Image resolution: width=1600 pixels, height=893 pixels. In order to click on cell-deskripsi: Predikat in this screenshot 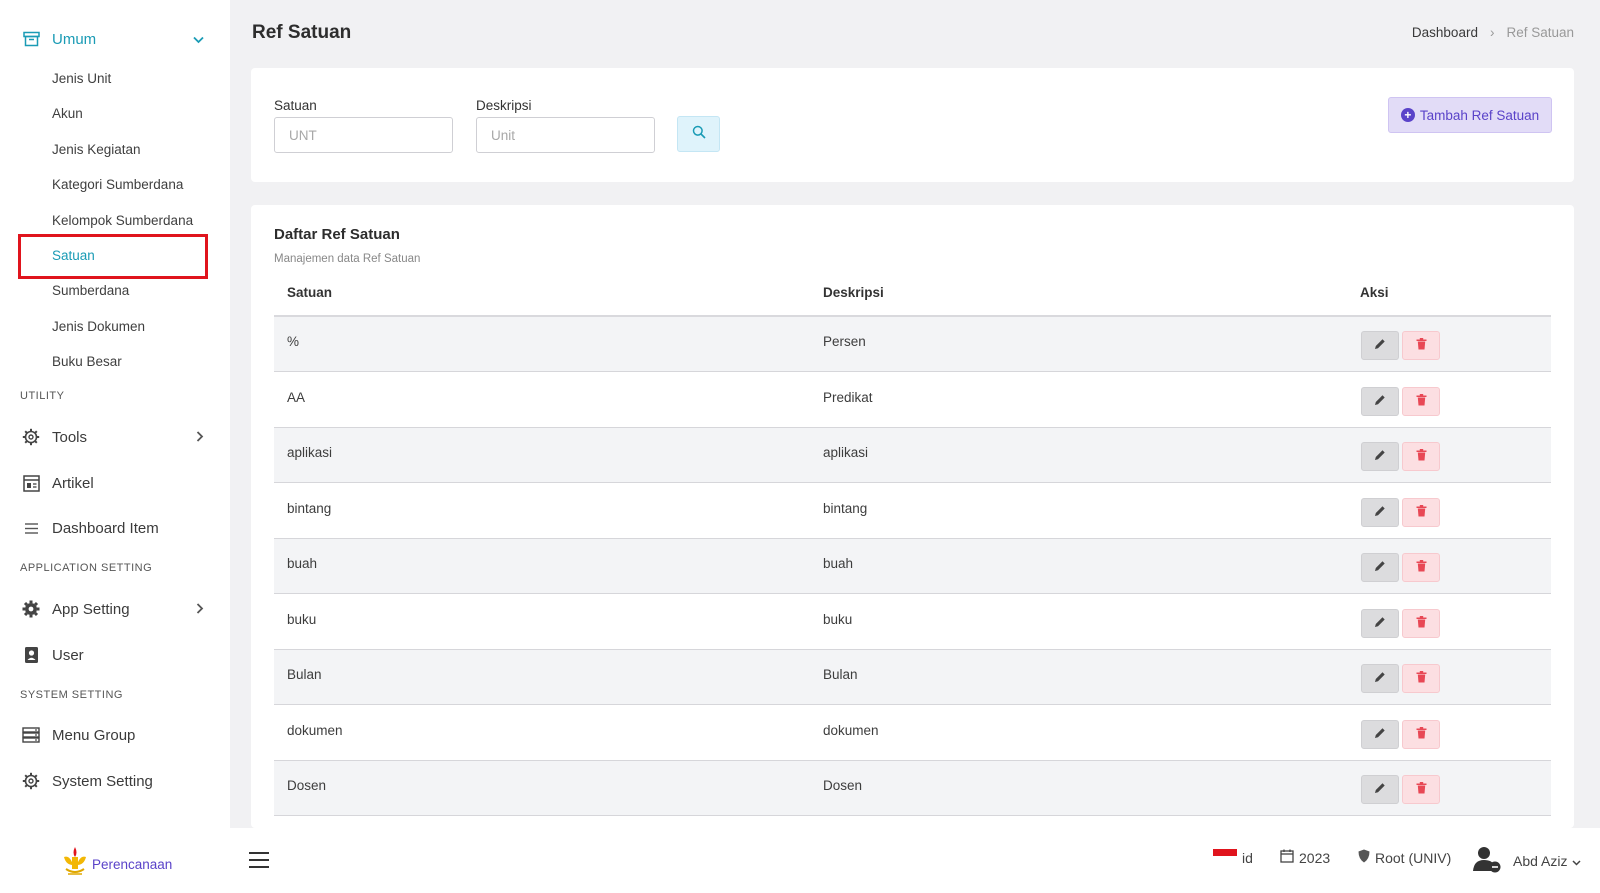, I will do `click(848, 397)`.